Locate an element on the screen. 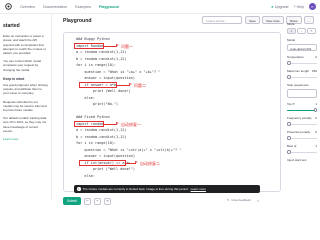  model-label: Model is located at coordinates (291, 40).